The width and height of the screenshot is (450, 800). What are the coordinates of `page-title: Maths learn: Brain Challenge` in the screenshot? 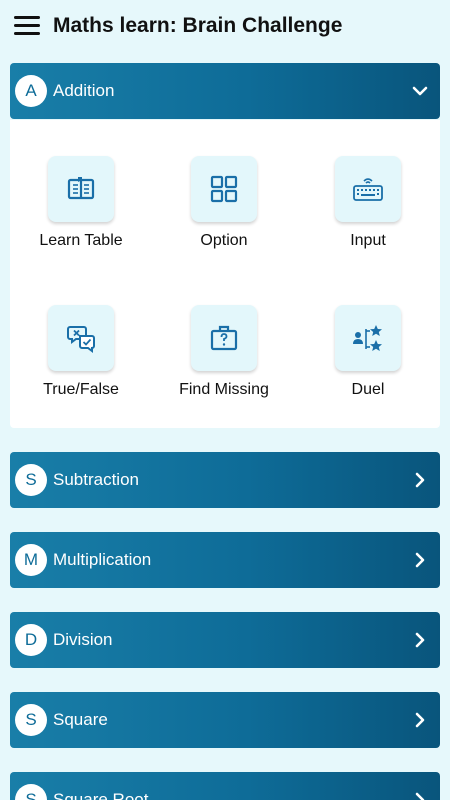 It's located at (198, 25).